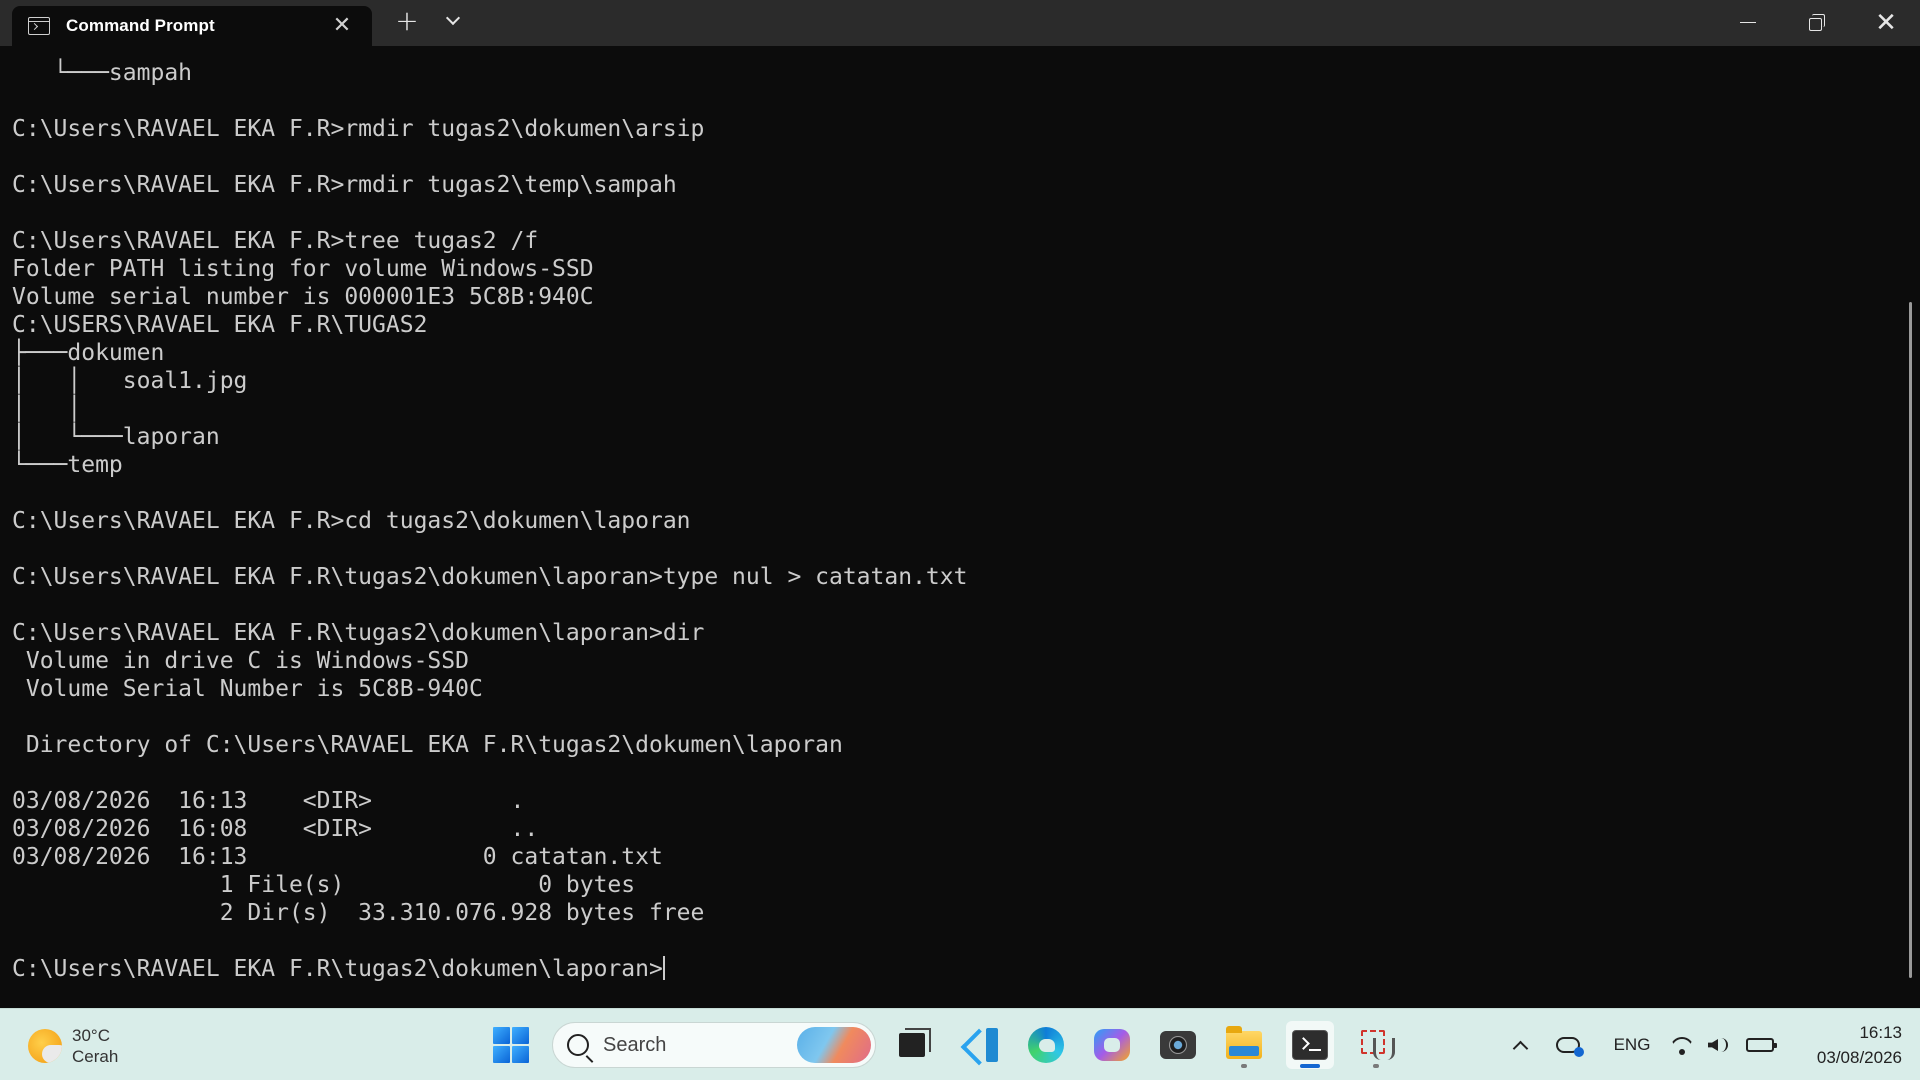 Image resolution: width=1920 pixels, height=1080 pixels. I want to click on search-icon, so click(578, 1045).